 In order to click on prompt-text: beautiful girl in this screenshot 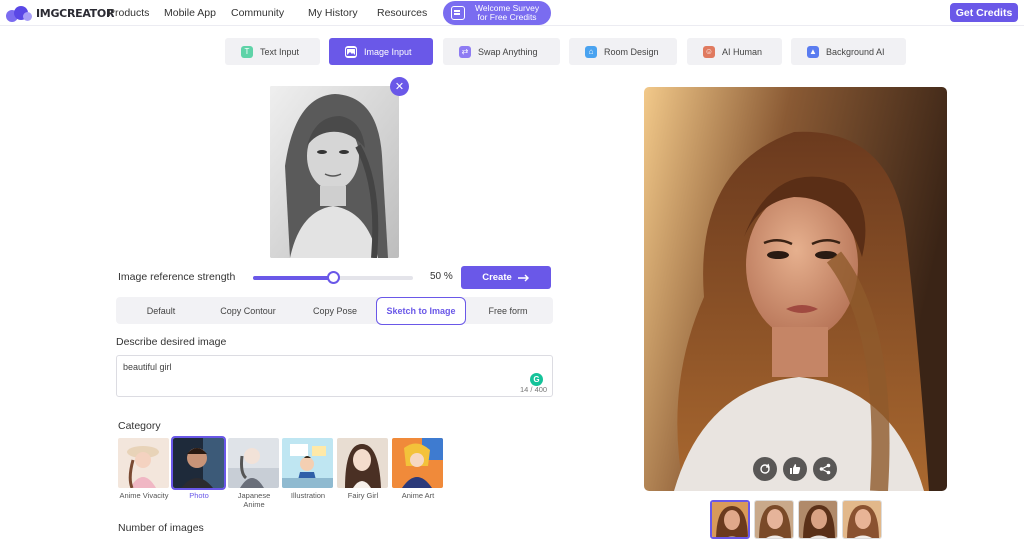, I will do `click(147, 367)`.